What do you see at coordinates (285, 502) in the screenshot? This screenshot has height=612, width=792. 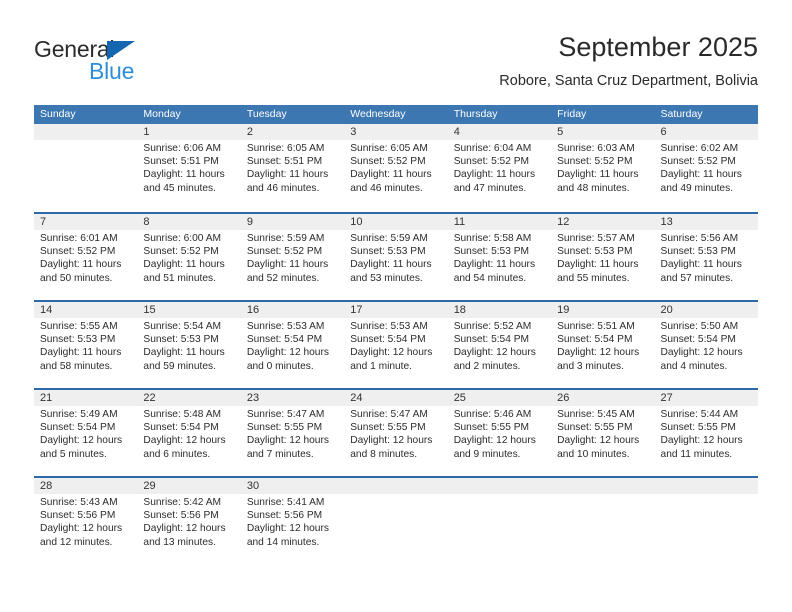 I see `day-detail-line: Sunrise: 5:41 AM` at bounding box center [285, 502].